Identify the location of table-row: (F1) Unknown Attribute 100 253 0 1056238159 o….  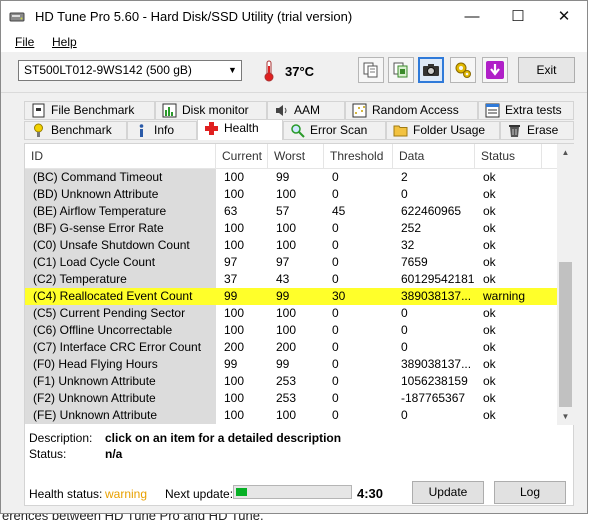
(291, 381).